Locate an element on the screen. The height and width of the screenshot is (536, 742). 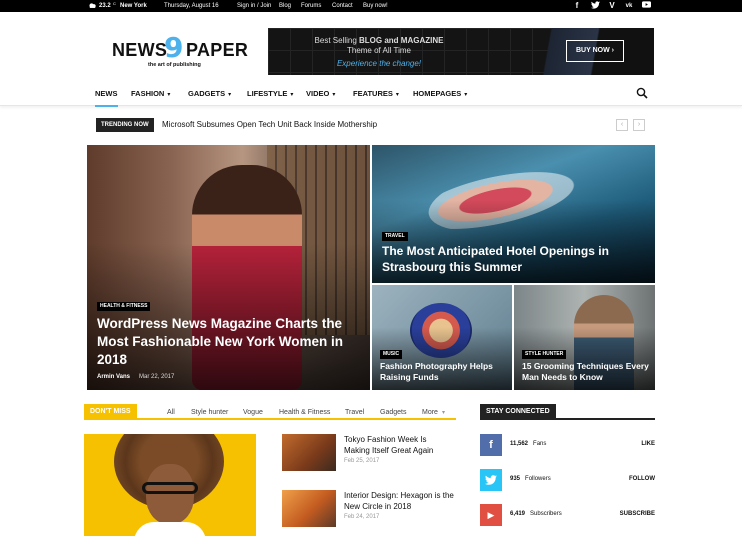
dont-miss-tab-more: More ▾ is located at coordinates (433, 412).